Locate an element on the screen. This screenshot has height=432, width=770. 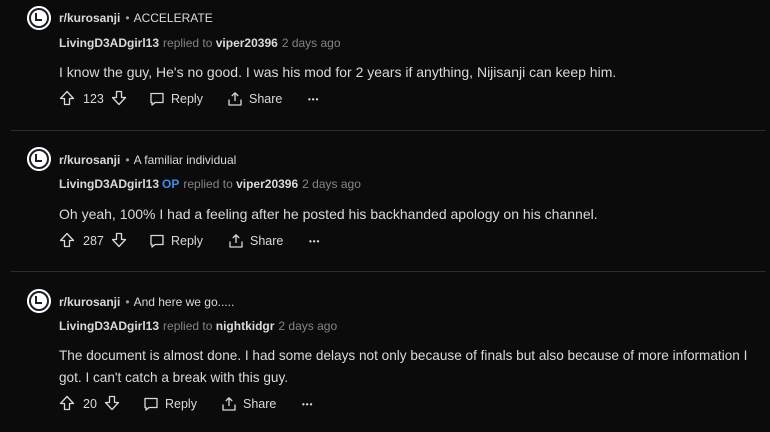
vote-group: 20 is located at coordinates (89, 404).